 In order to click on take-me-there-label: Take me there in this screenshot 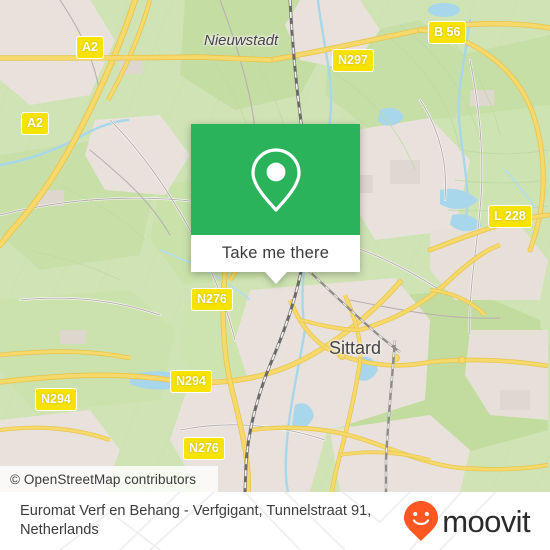, I will do `click(275, 253)`.